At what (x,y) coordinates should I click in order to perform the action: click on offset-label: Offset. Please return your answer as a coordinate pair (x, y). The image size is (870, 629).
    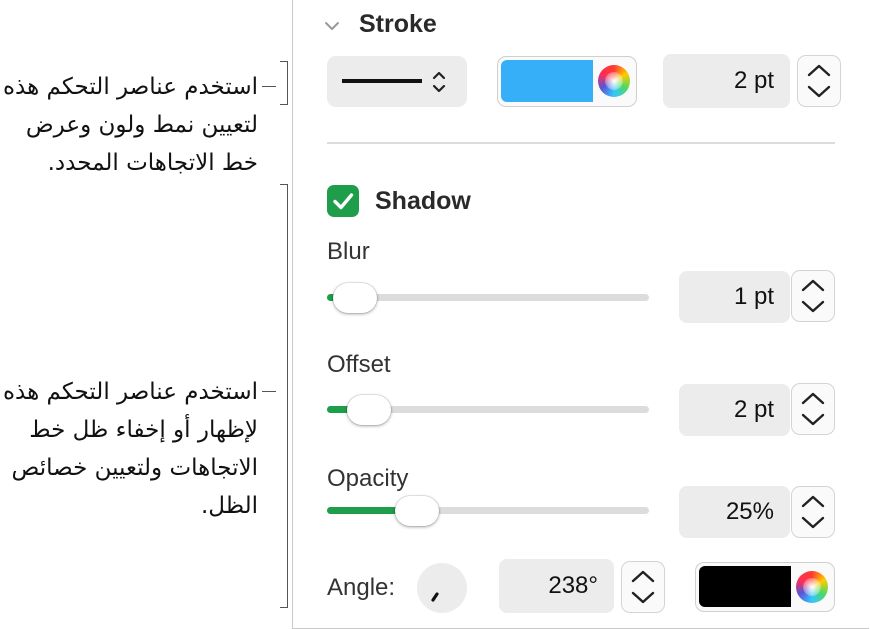
    Looking at the image, I should click on (359, 364).